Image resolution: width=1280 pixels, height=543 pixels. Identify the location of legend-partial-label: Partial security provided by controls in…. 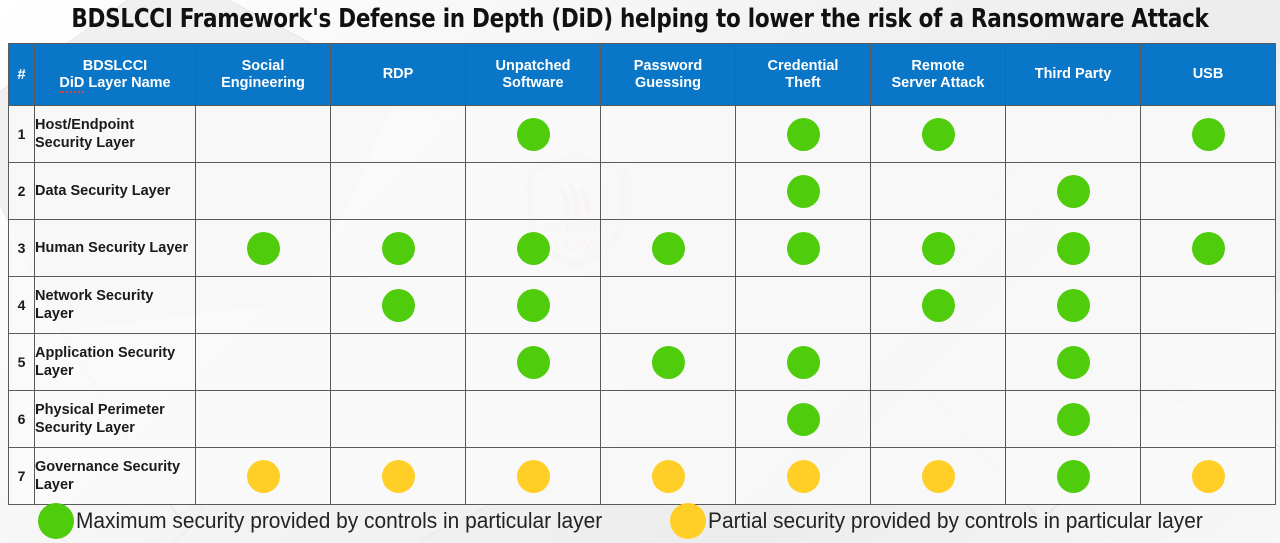
(955, 520).